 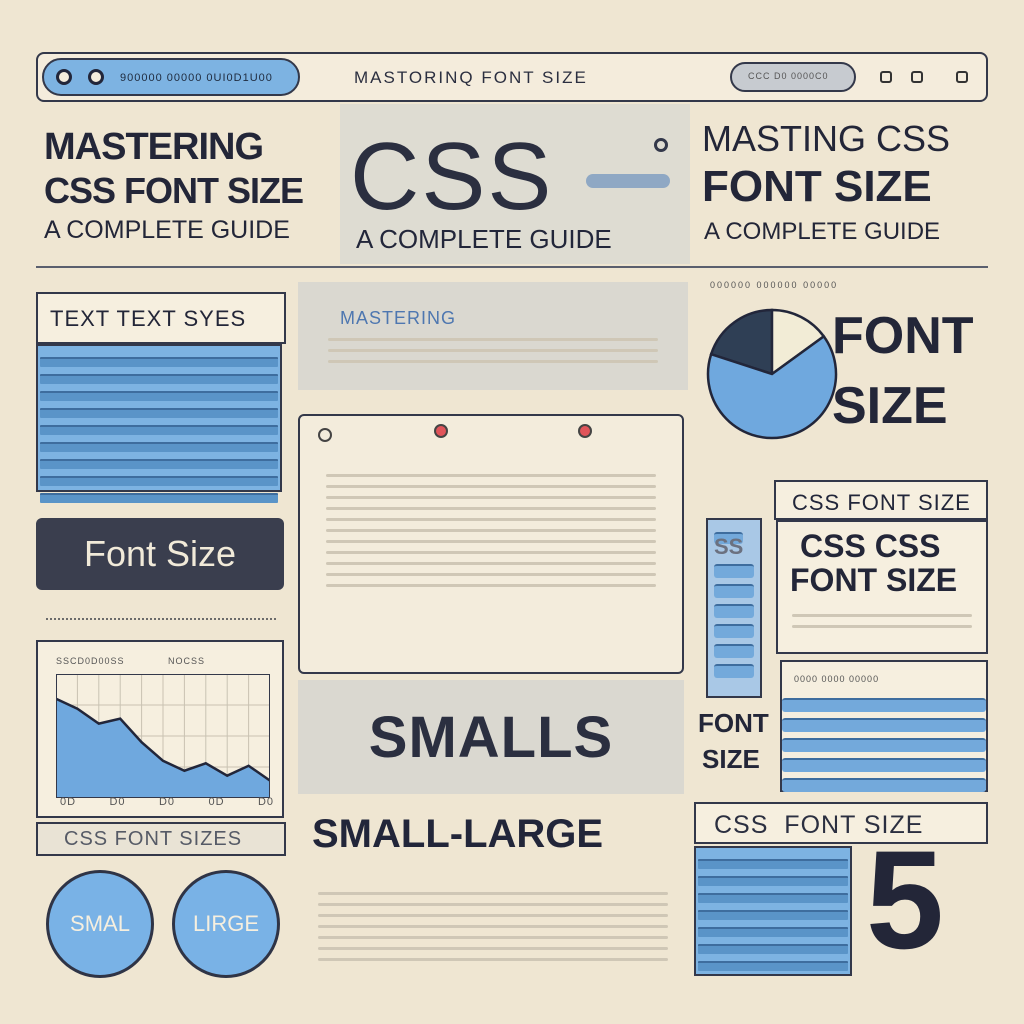 I want to click on smalls-panel: SMALLS, so click(x=491, y=737).